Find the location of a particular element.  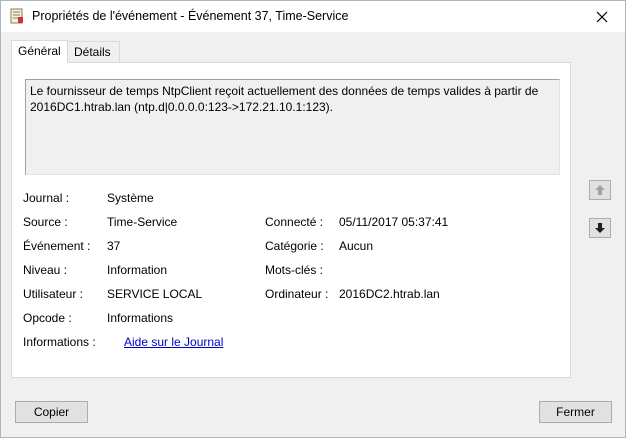

opcode-value: Informations is located at coordinates (140, 318).